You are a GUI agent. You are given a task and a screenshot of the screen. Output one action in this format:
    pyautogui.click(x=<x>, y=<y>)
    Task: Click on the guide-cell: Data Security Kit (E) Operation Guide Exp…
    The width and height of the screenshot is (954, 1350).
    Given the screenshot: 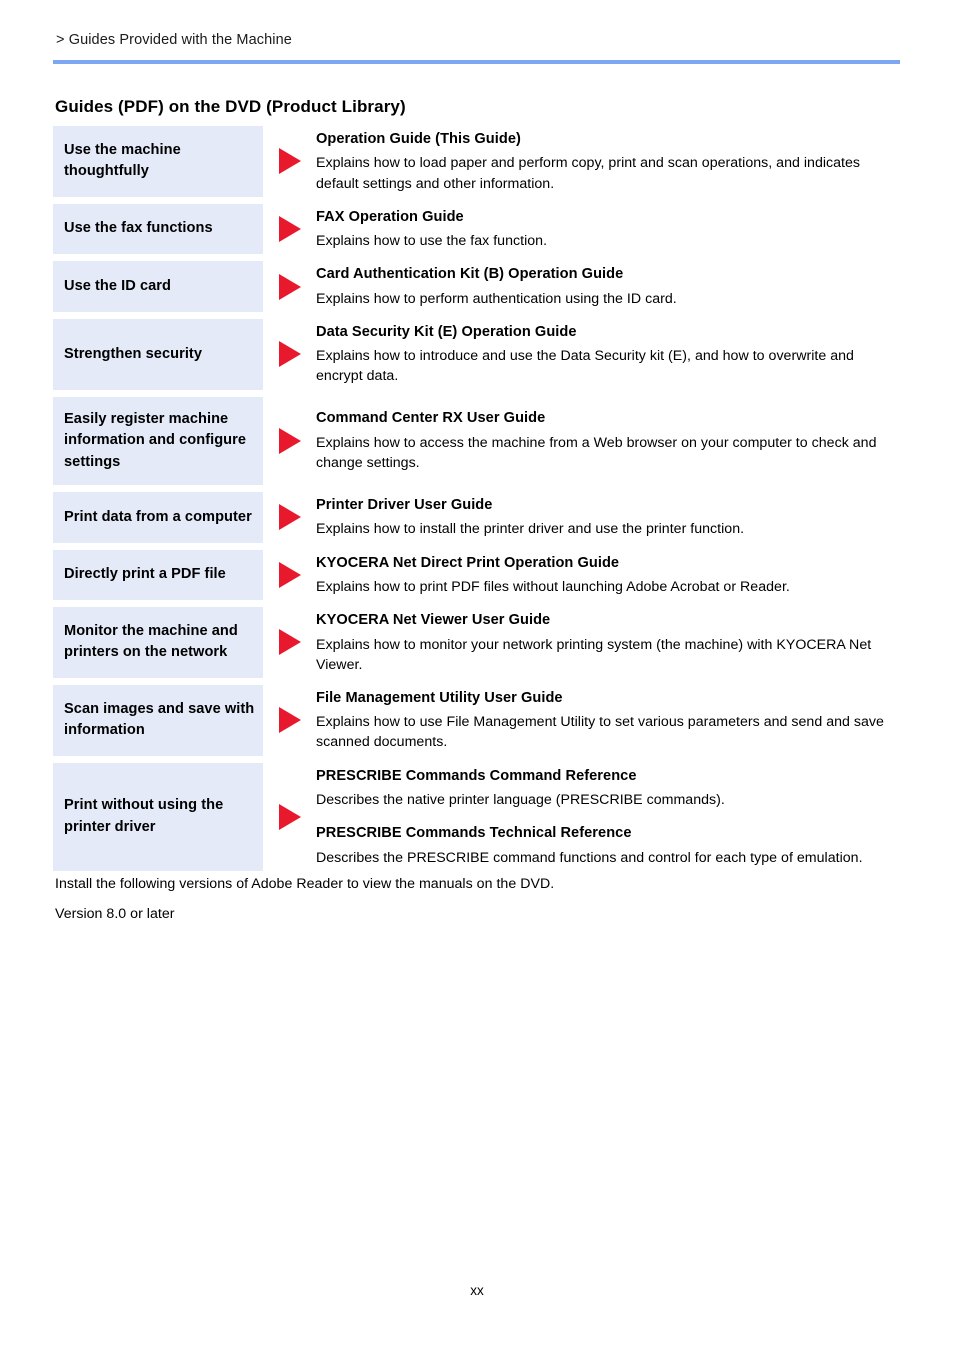 What is the action you would take?
    pyautogui.click(x=609, y=354)
    